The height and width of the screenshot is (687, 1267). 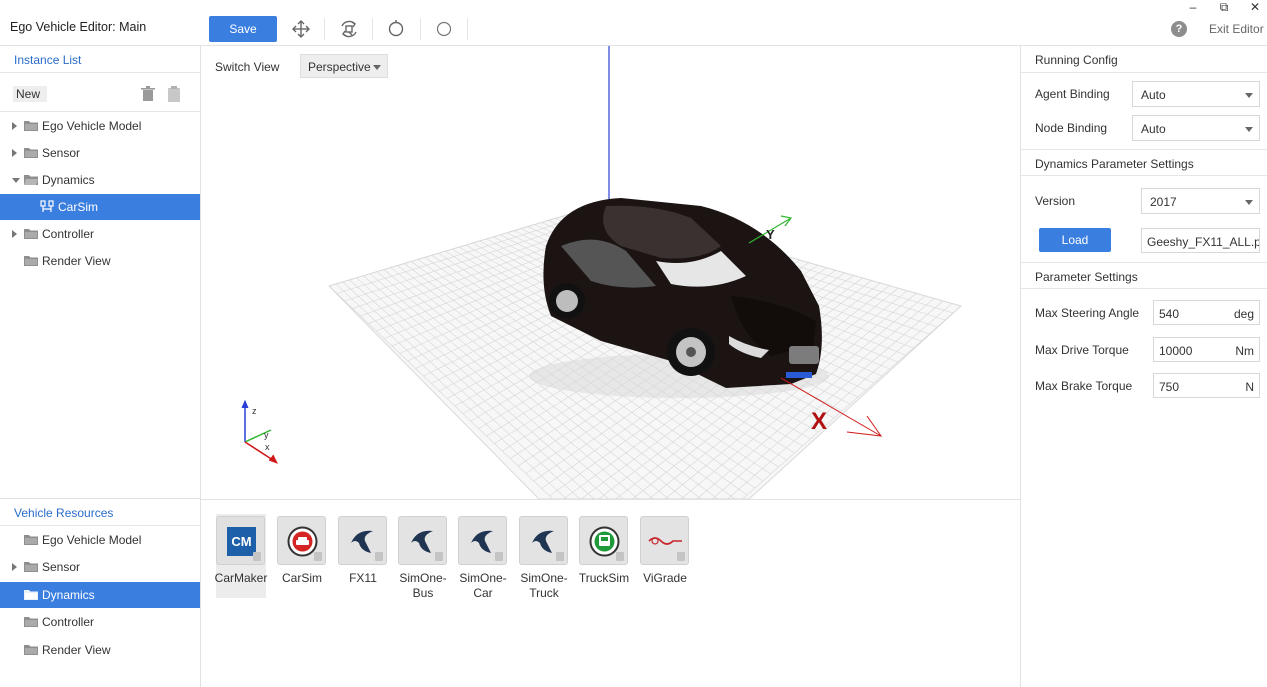 What do you see at coordinates (770, 234) in the screenshot?
I see `y-axis-label: Y` at bounding box center [770, 234].